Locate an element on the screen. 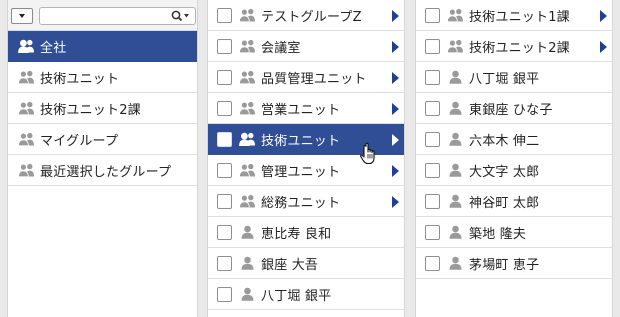  group-row: 会議室 is located at coordinates (306, 46).